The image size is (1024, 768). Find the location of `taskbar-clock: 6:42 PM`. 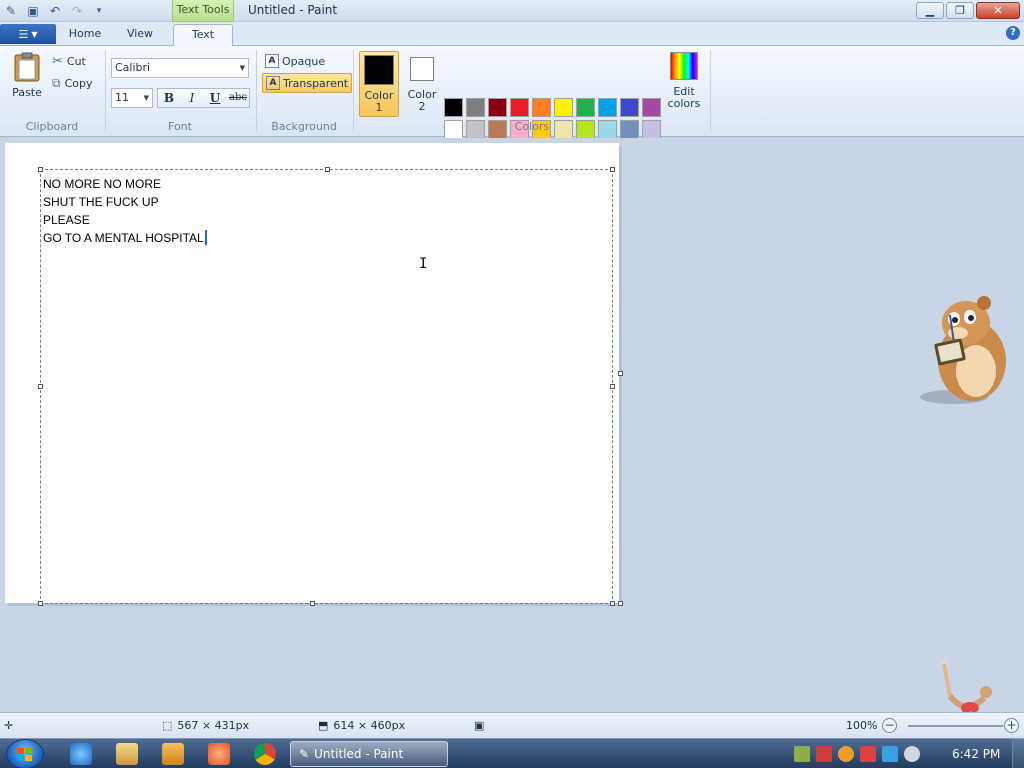

taskbar-clock: 6:42 PM is located at coordinates (976, 754).